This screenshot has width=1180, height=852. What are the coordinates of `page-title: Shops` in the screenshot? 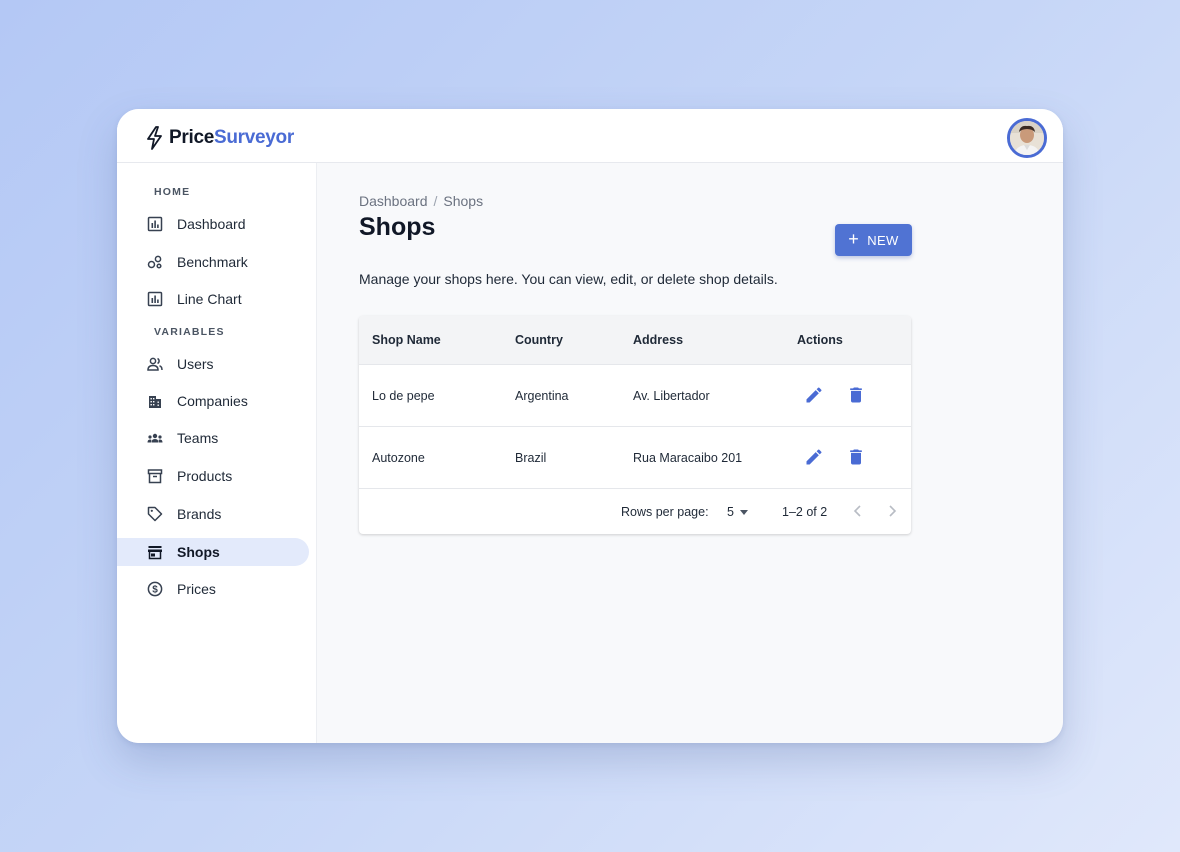 It's located at (397, 227).